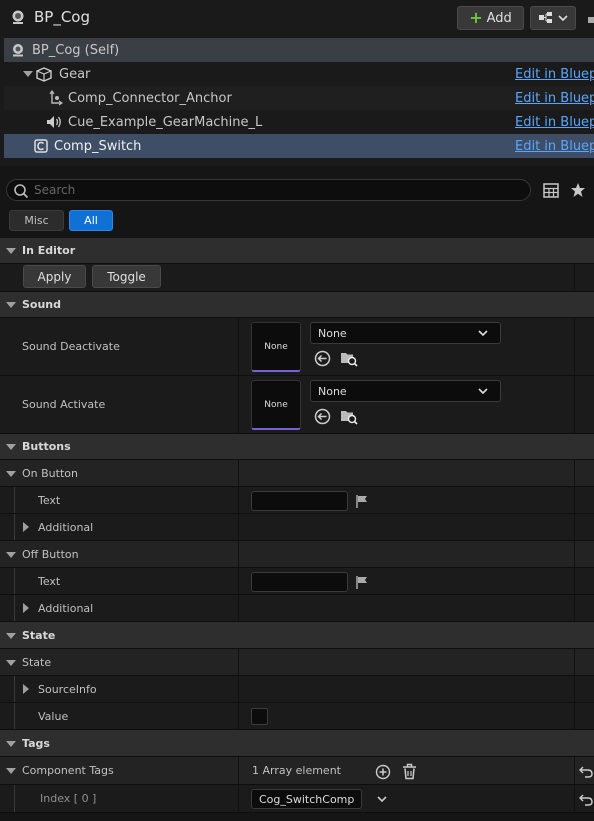  I want to click on button-label: Apply, so click(54, 276).